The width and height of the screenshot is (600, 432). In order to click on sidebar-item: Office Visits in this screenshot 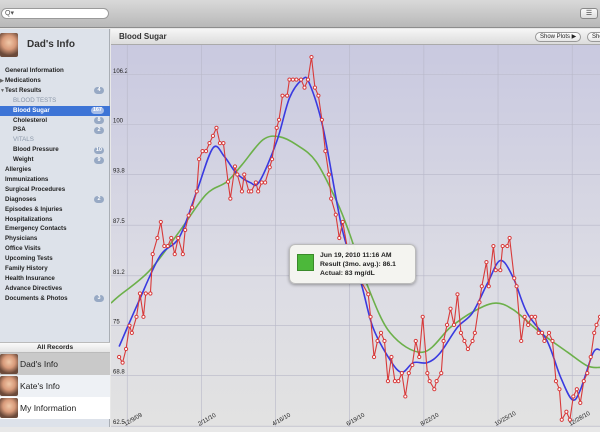, I will do `click(55, 249)`.